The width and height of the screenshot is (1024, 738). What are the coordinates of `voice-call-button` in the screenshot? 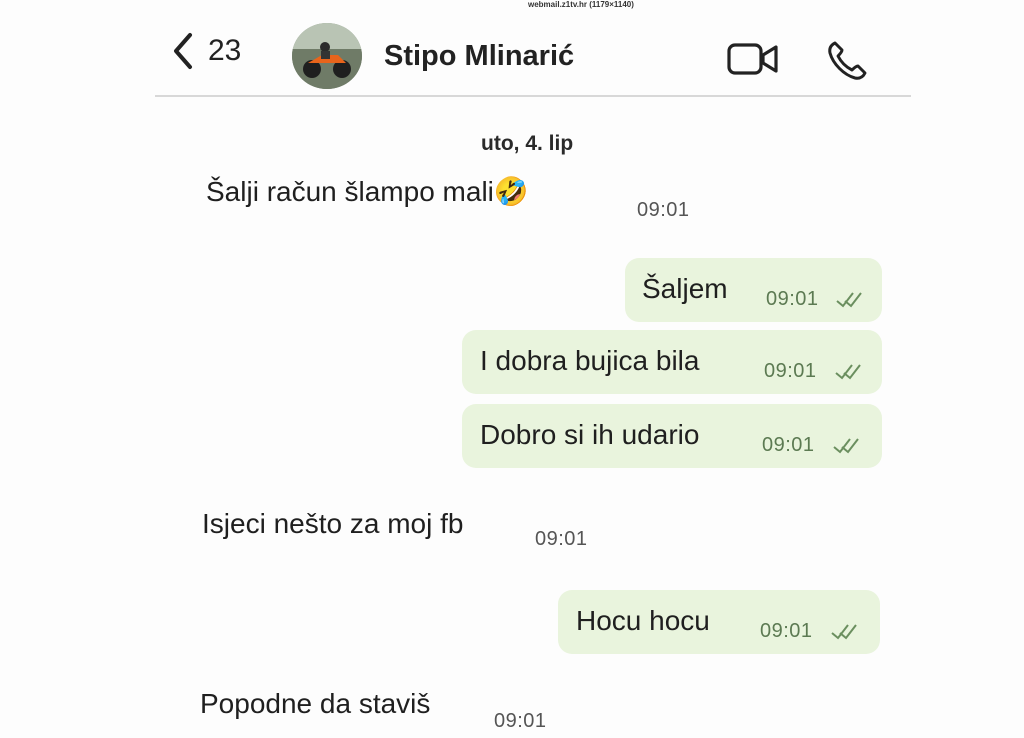 It's located at (847, 61).